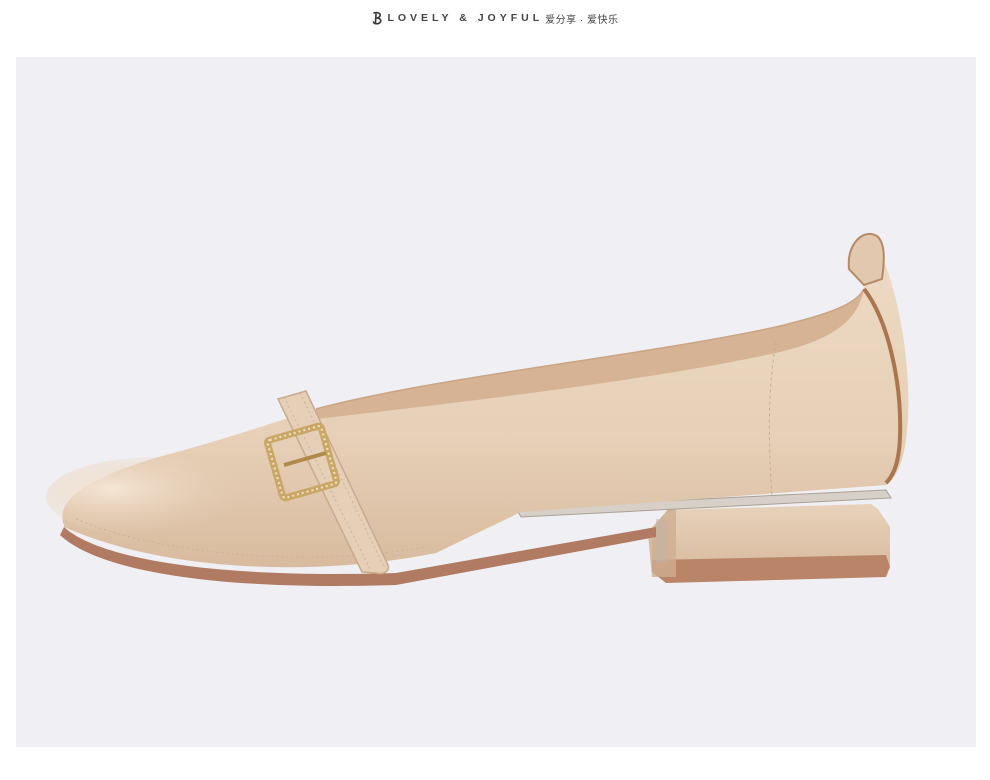 This screenshot has height=780, width=990. I want to click on brand-logo-icon, so click(378, 18).